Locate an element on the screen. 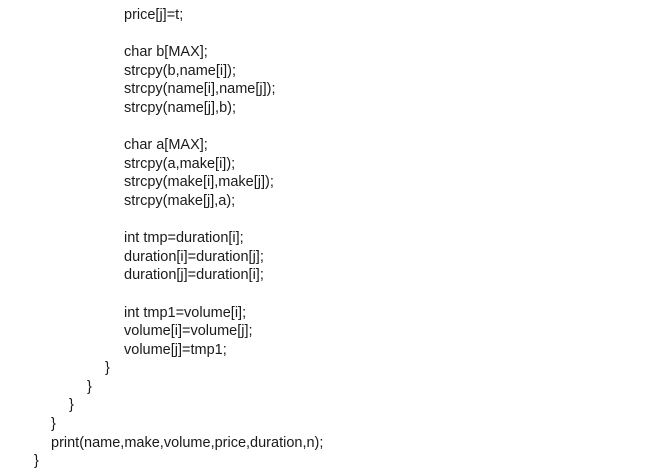 The height and width of the screenshot is (476, 649). code-line: char b[MAX]; is located at coordinates (166, 52).